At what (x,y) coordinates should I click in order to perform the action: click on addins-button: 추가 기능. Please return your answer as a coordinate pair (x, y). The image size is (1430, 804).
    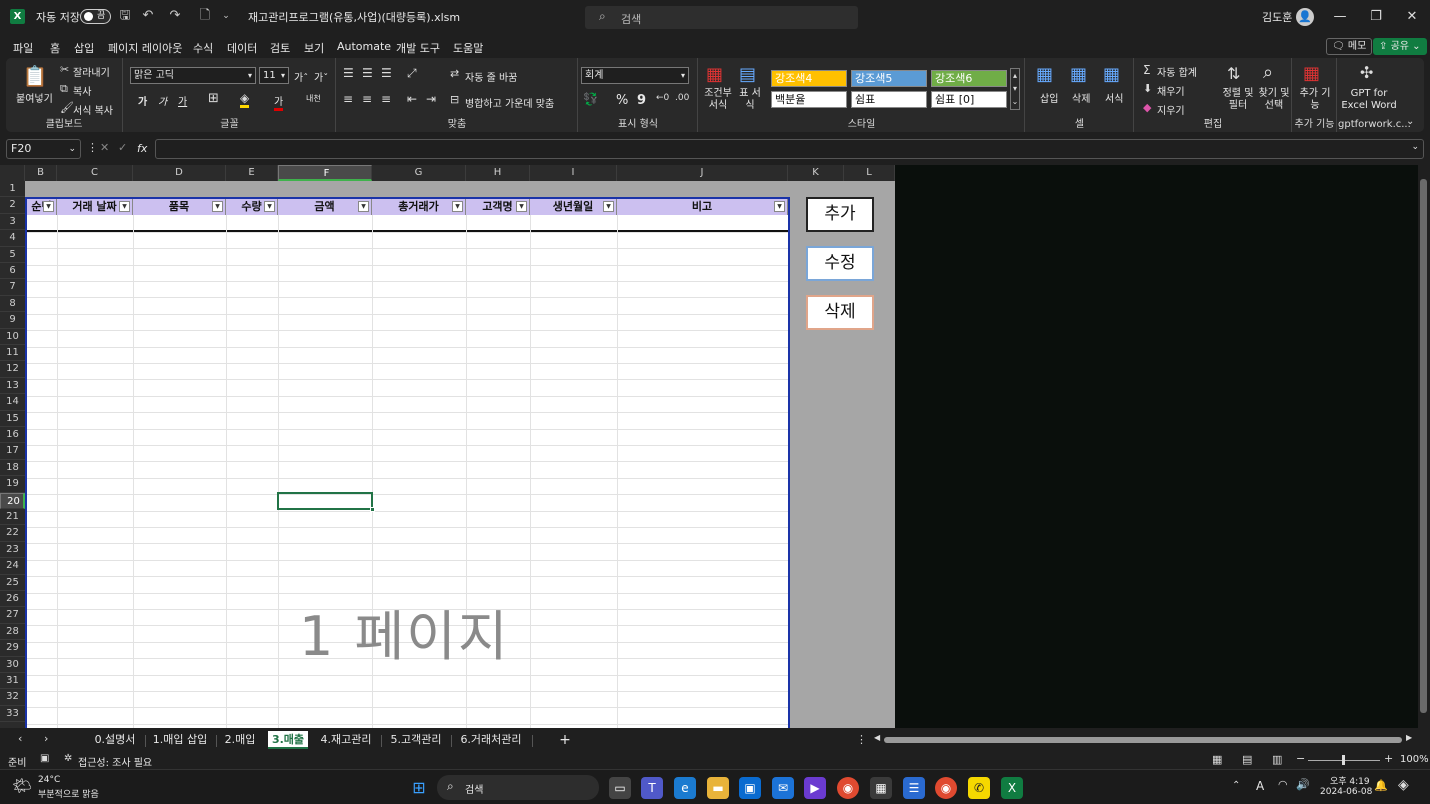
    Looking at the image, I should click on (1315, 100).